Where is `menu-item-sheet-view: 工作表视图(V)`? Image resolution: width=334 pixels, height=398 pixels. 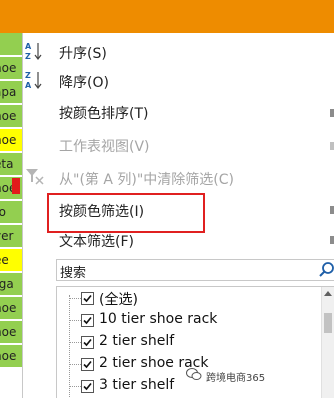
menu-item-sheet-view: 工作表视图(V) is located at coordinates (104, 147).